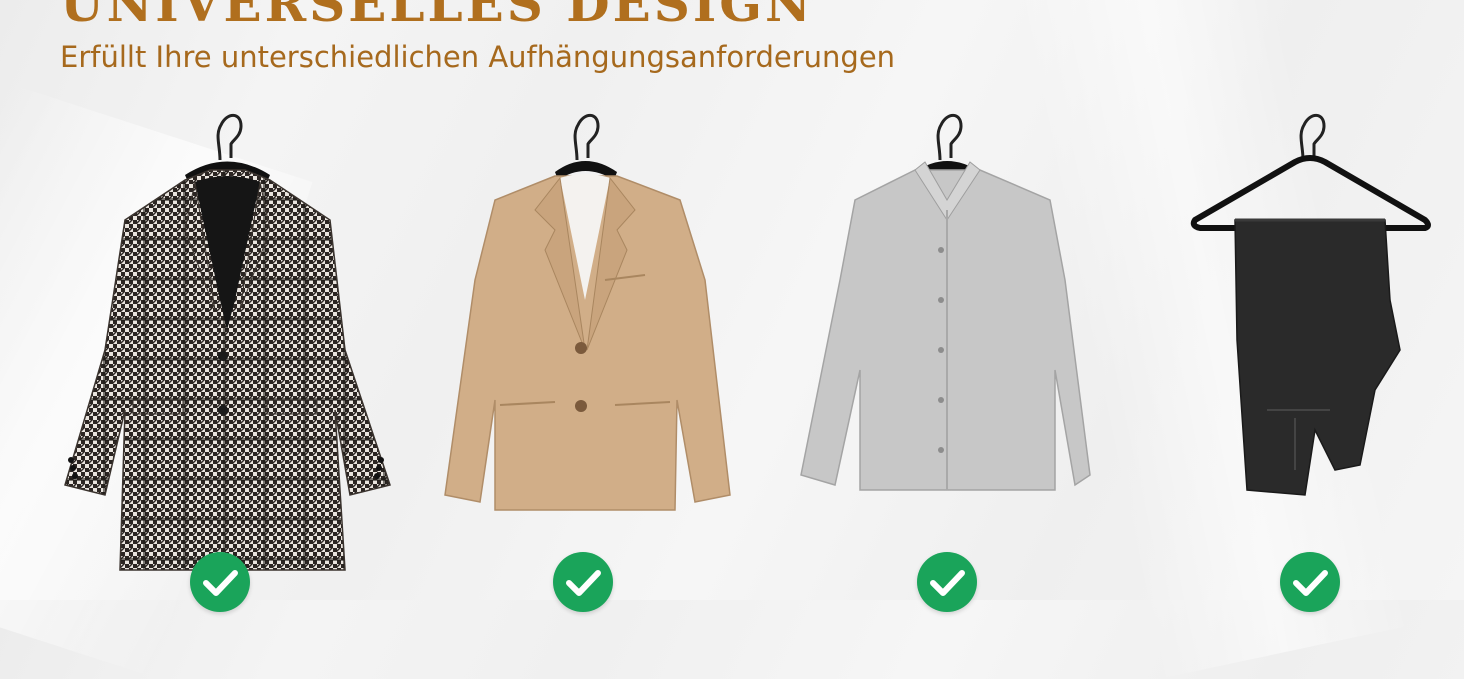 The image size is (1464, 679). Describe the element at coordinates (437, 16) in the screenshot. I see `heading-title: UNIVERSELLES DESIGN` at that location.